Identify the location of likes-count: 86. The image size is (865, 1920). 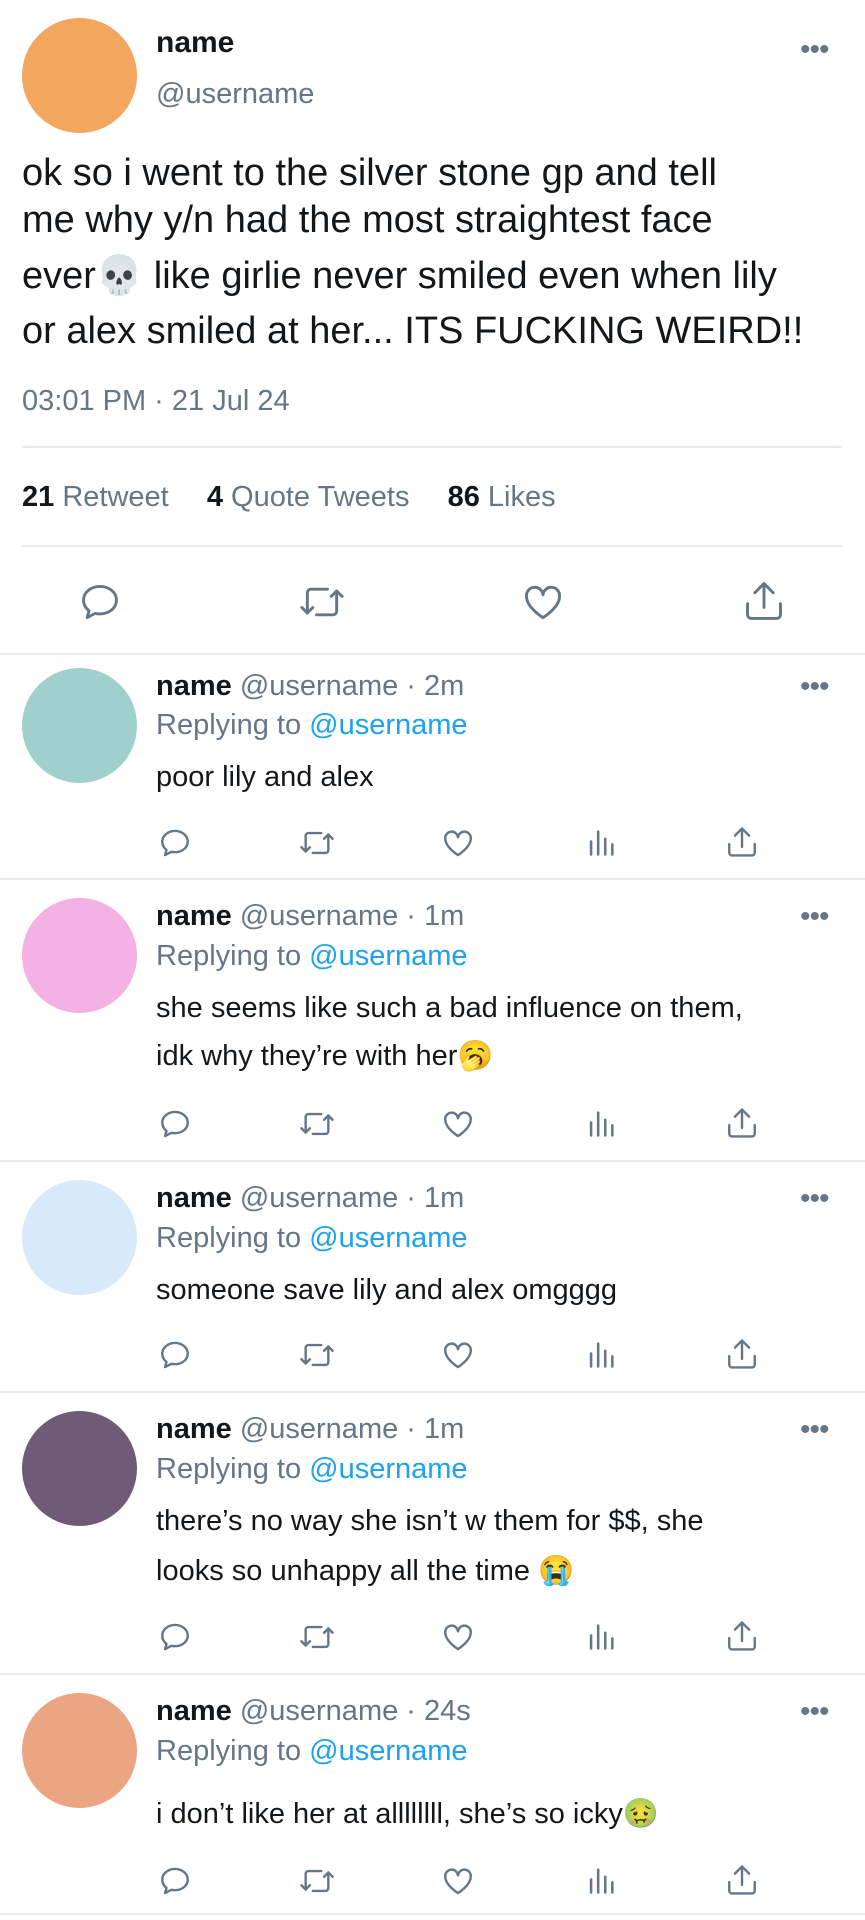
(464, 497).